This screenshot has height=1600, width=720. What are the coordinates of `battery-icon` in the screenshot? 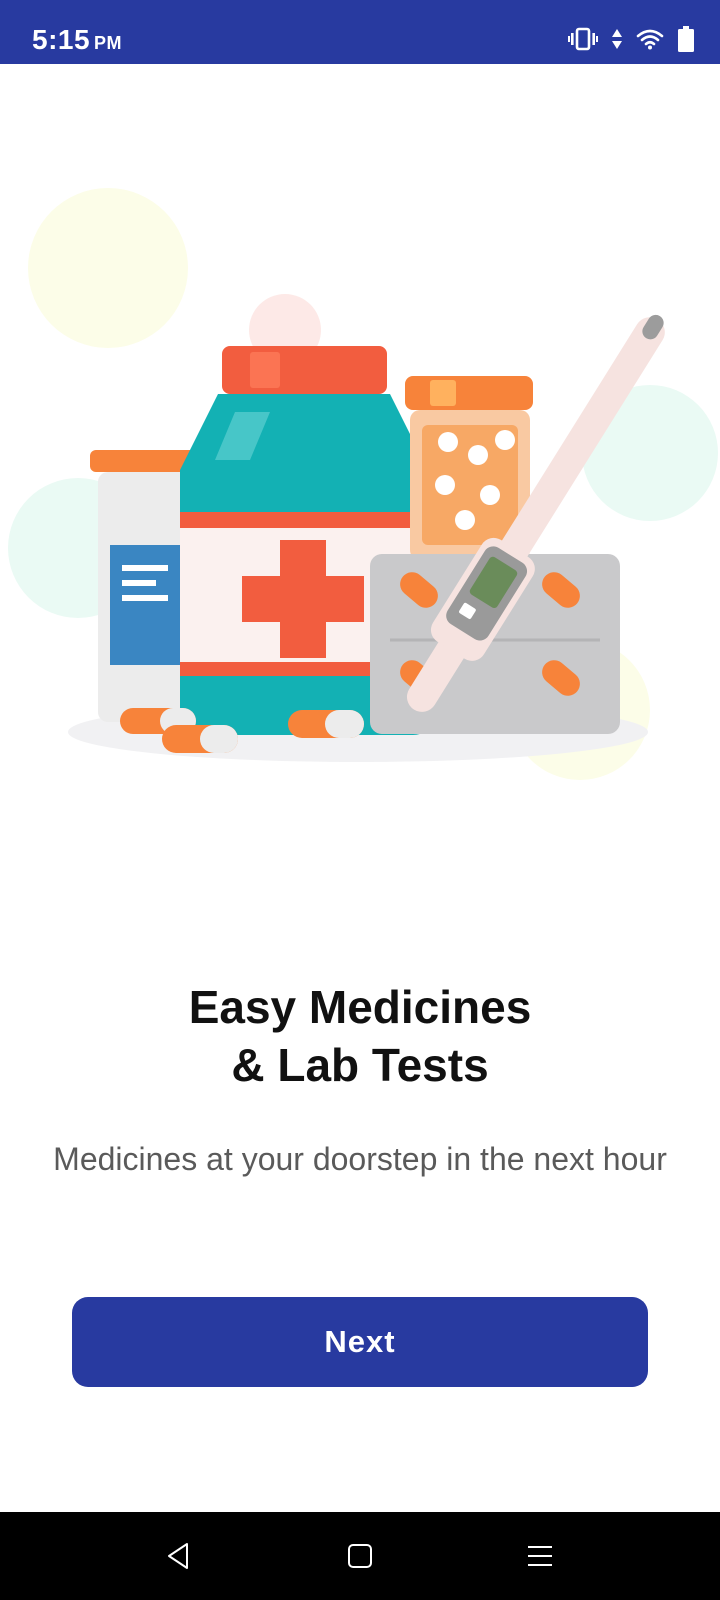 It's located at (686, 39).